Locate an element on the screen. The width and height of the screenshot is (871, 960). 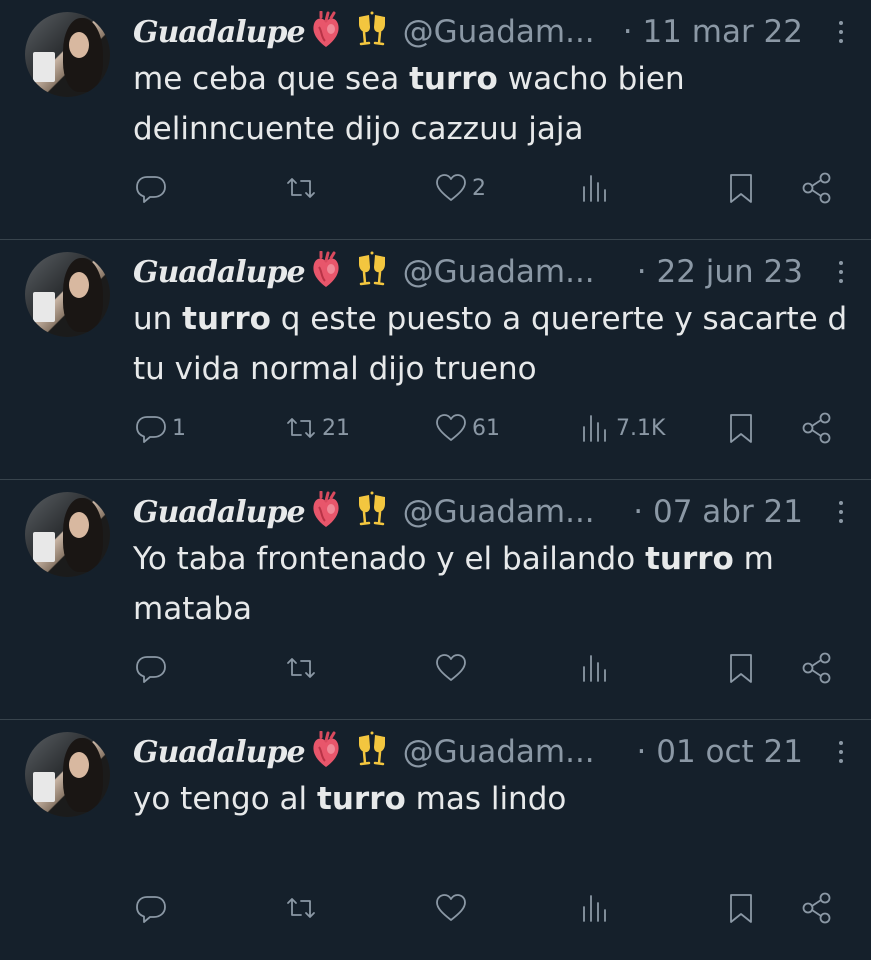
reply-button: 1 is located at coordinates (160, 428).